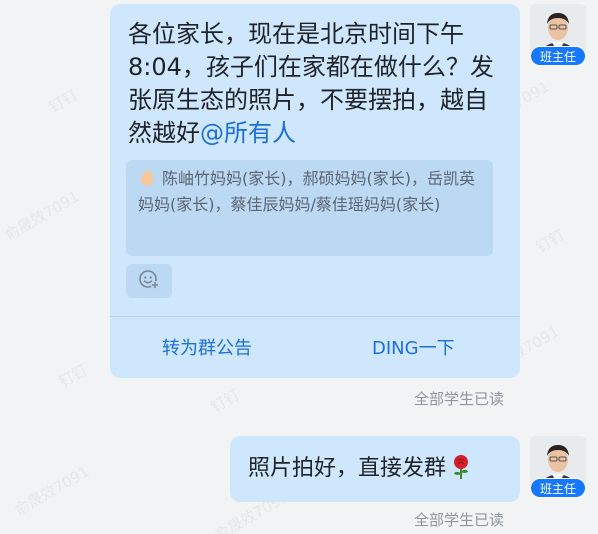 Image resolution: width=598 pixels, height=534 pixels. Describe the element at coordinates (315, 316) in the screenshot. I see `divider` at that location.